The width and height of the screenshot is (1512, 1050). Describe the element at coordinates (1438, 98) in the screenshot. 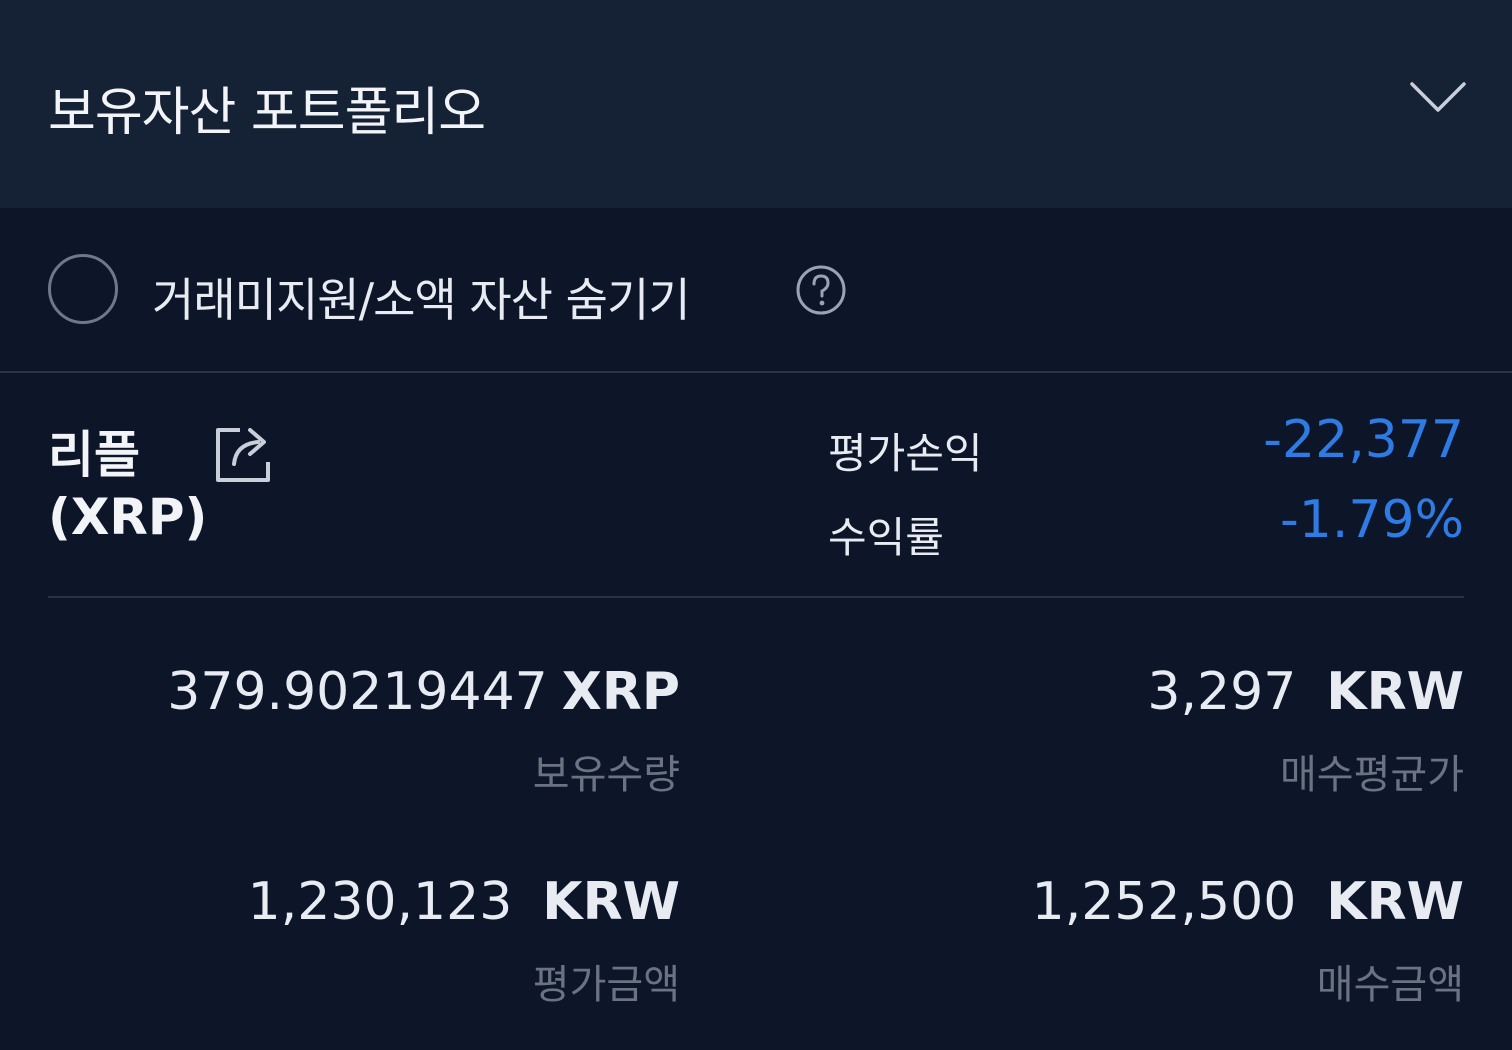

I see `chevron-down-icon` at that location.